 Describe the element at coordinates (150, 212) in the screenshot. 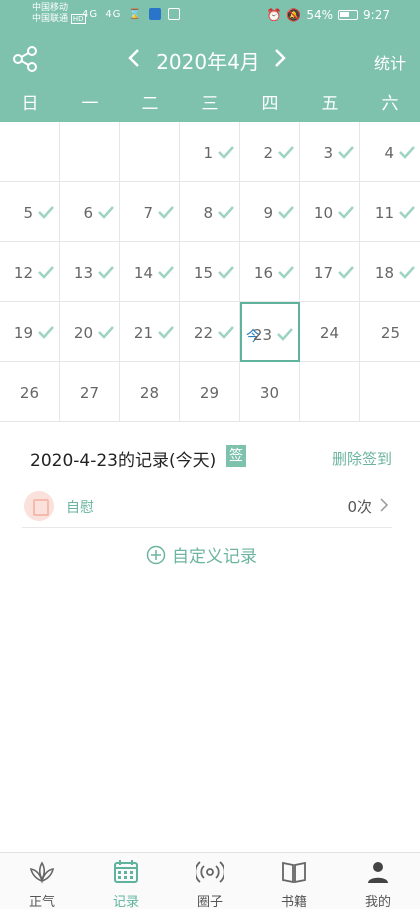

I see `calendar-day-cell: 7` at that location.